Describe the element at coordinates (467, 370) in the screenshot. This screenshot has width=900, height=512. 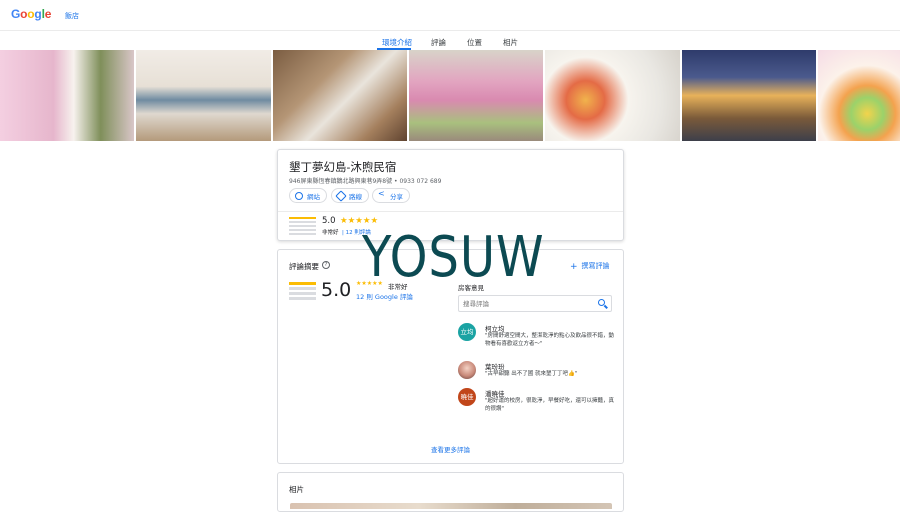
I see `avatar` at that location.